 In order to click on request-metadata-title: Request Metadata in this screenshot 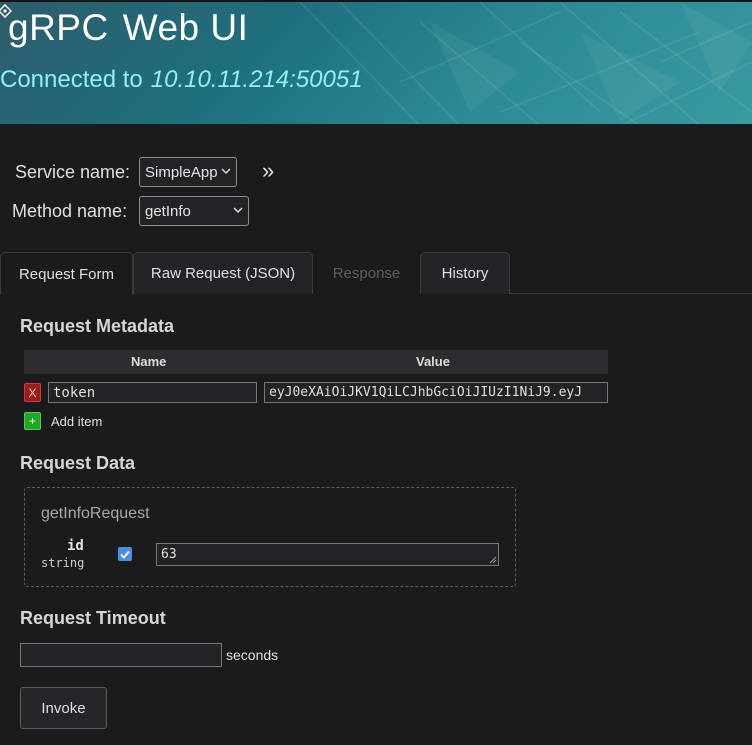, I will do `click(97, 326)`.